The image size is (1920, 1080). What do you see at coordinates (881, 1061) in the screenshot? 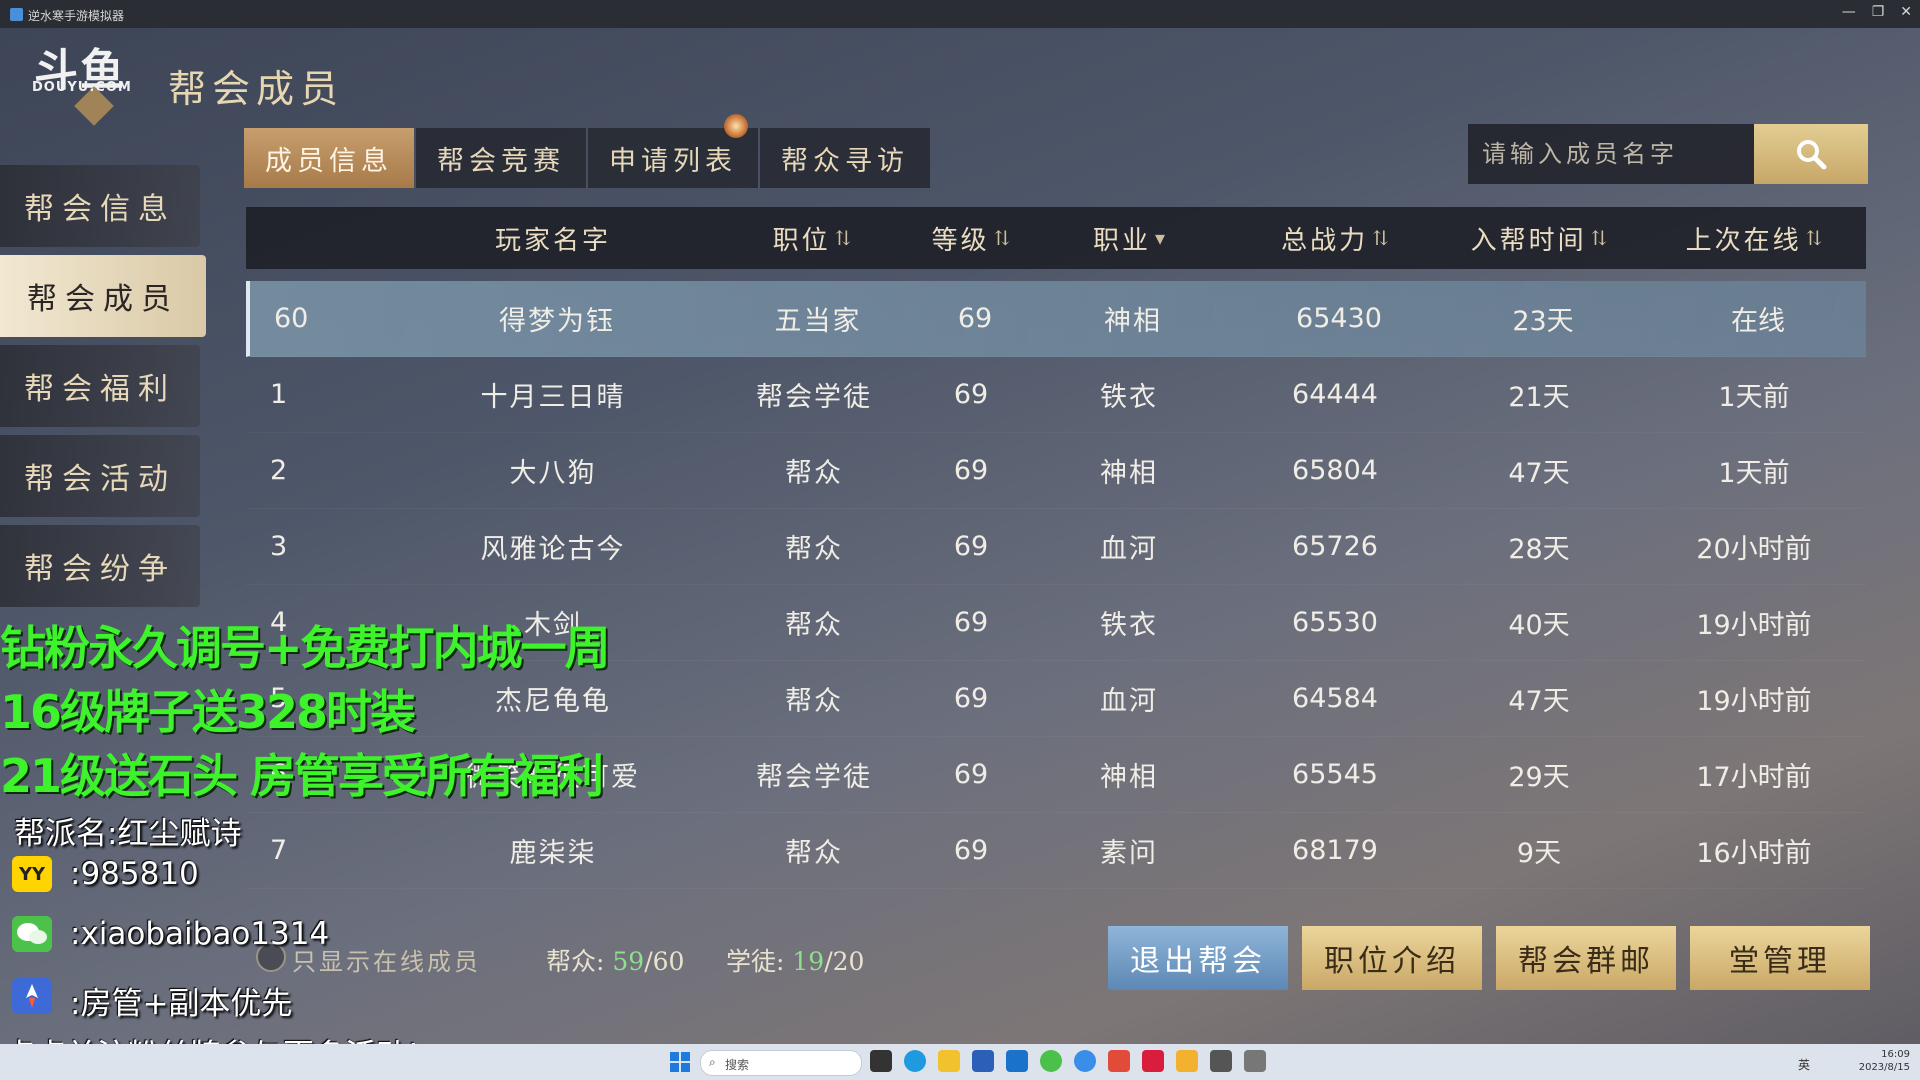
I see `task-view-icon` at bounding box center [881, 1061].